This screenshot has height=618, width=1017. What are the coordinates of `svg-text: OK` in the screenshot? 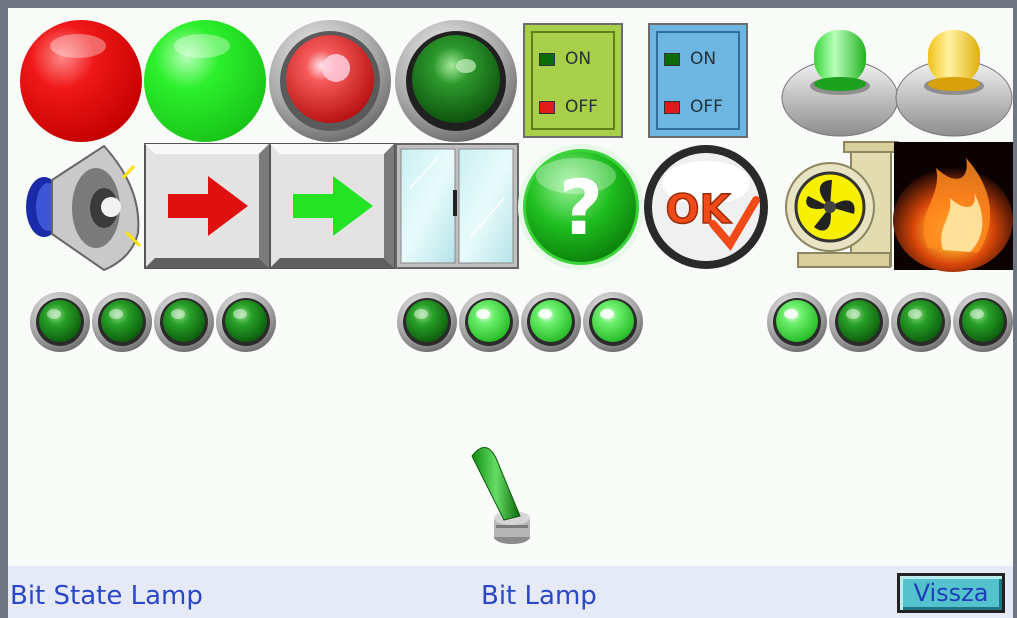 It's located at (699, 210).